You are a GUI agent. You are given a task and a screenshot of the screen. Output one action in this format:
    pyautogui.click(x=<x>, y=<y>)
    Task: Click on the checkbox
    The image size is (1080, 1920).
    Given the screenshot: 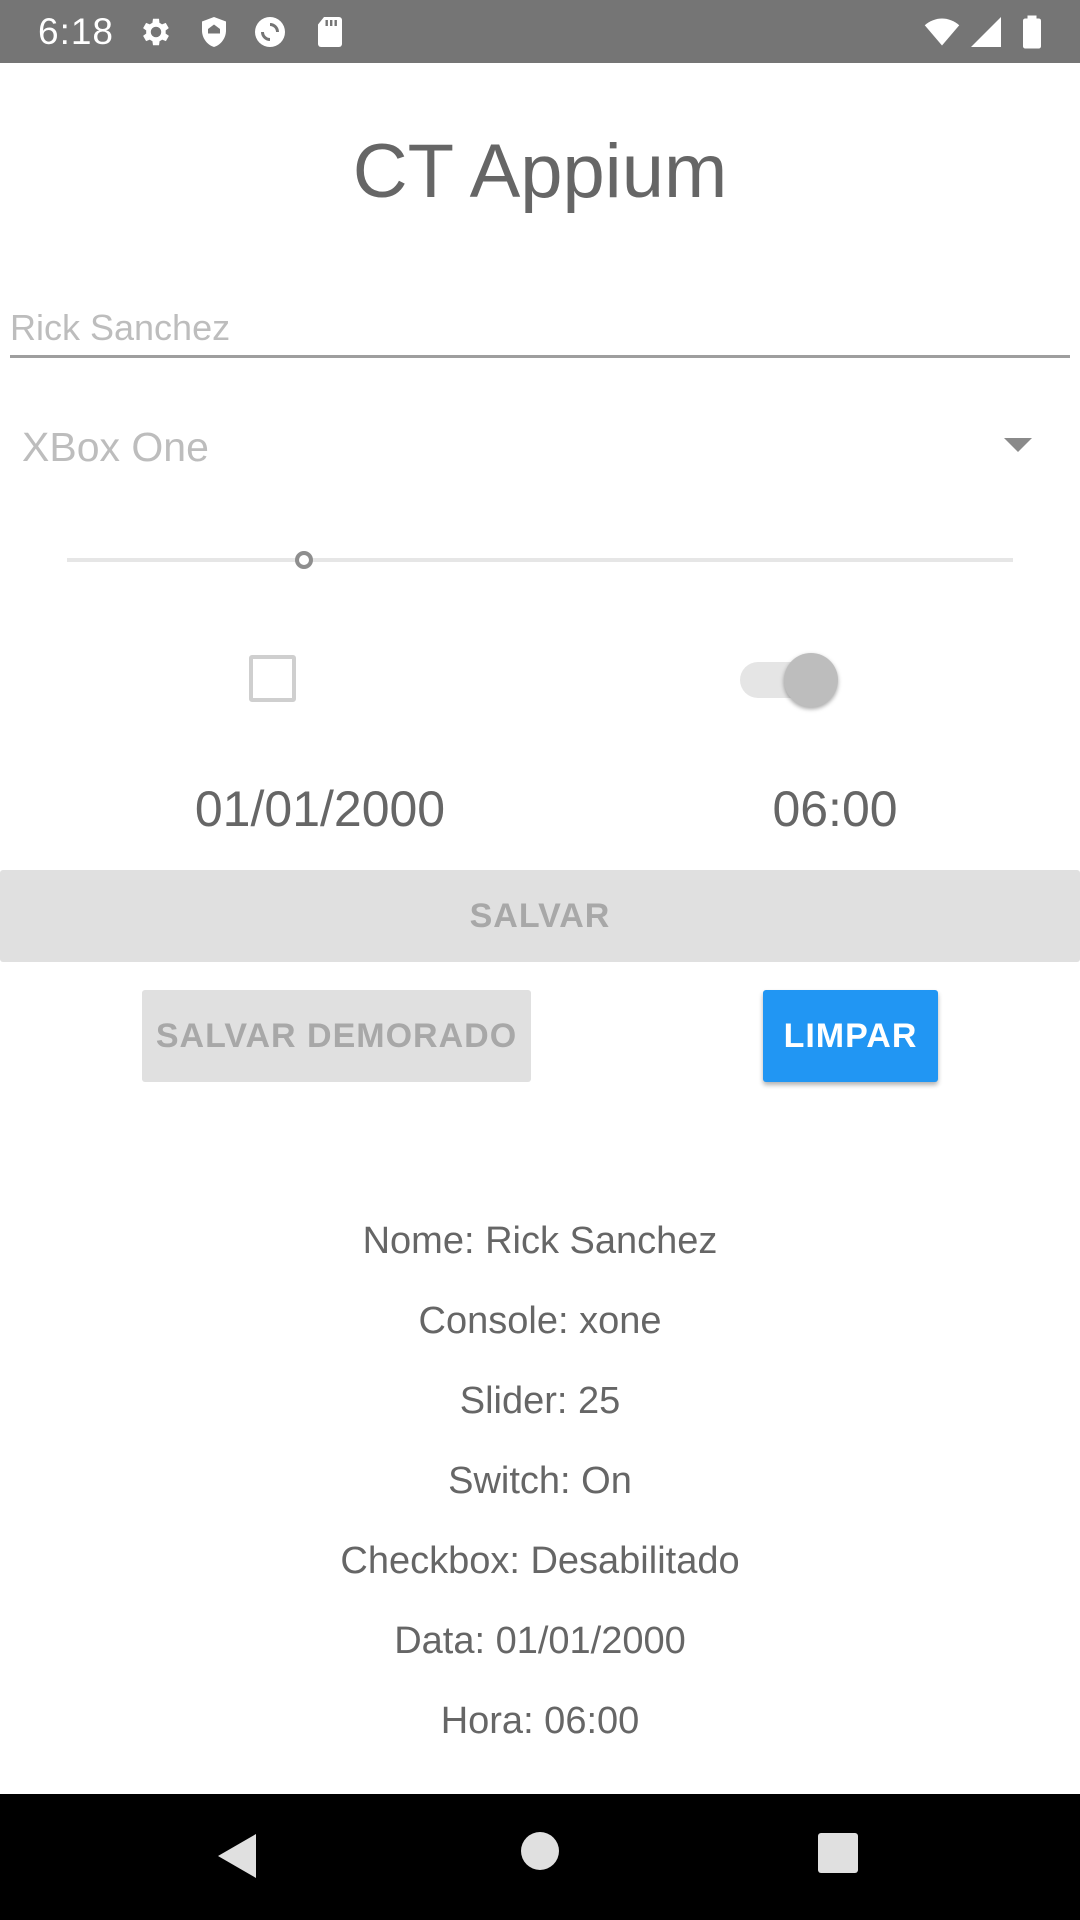 What is the action you would take?
    pyautogui.click(x=272, y=678)
    